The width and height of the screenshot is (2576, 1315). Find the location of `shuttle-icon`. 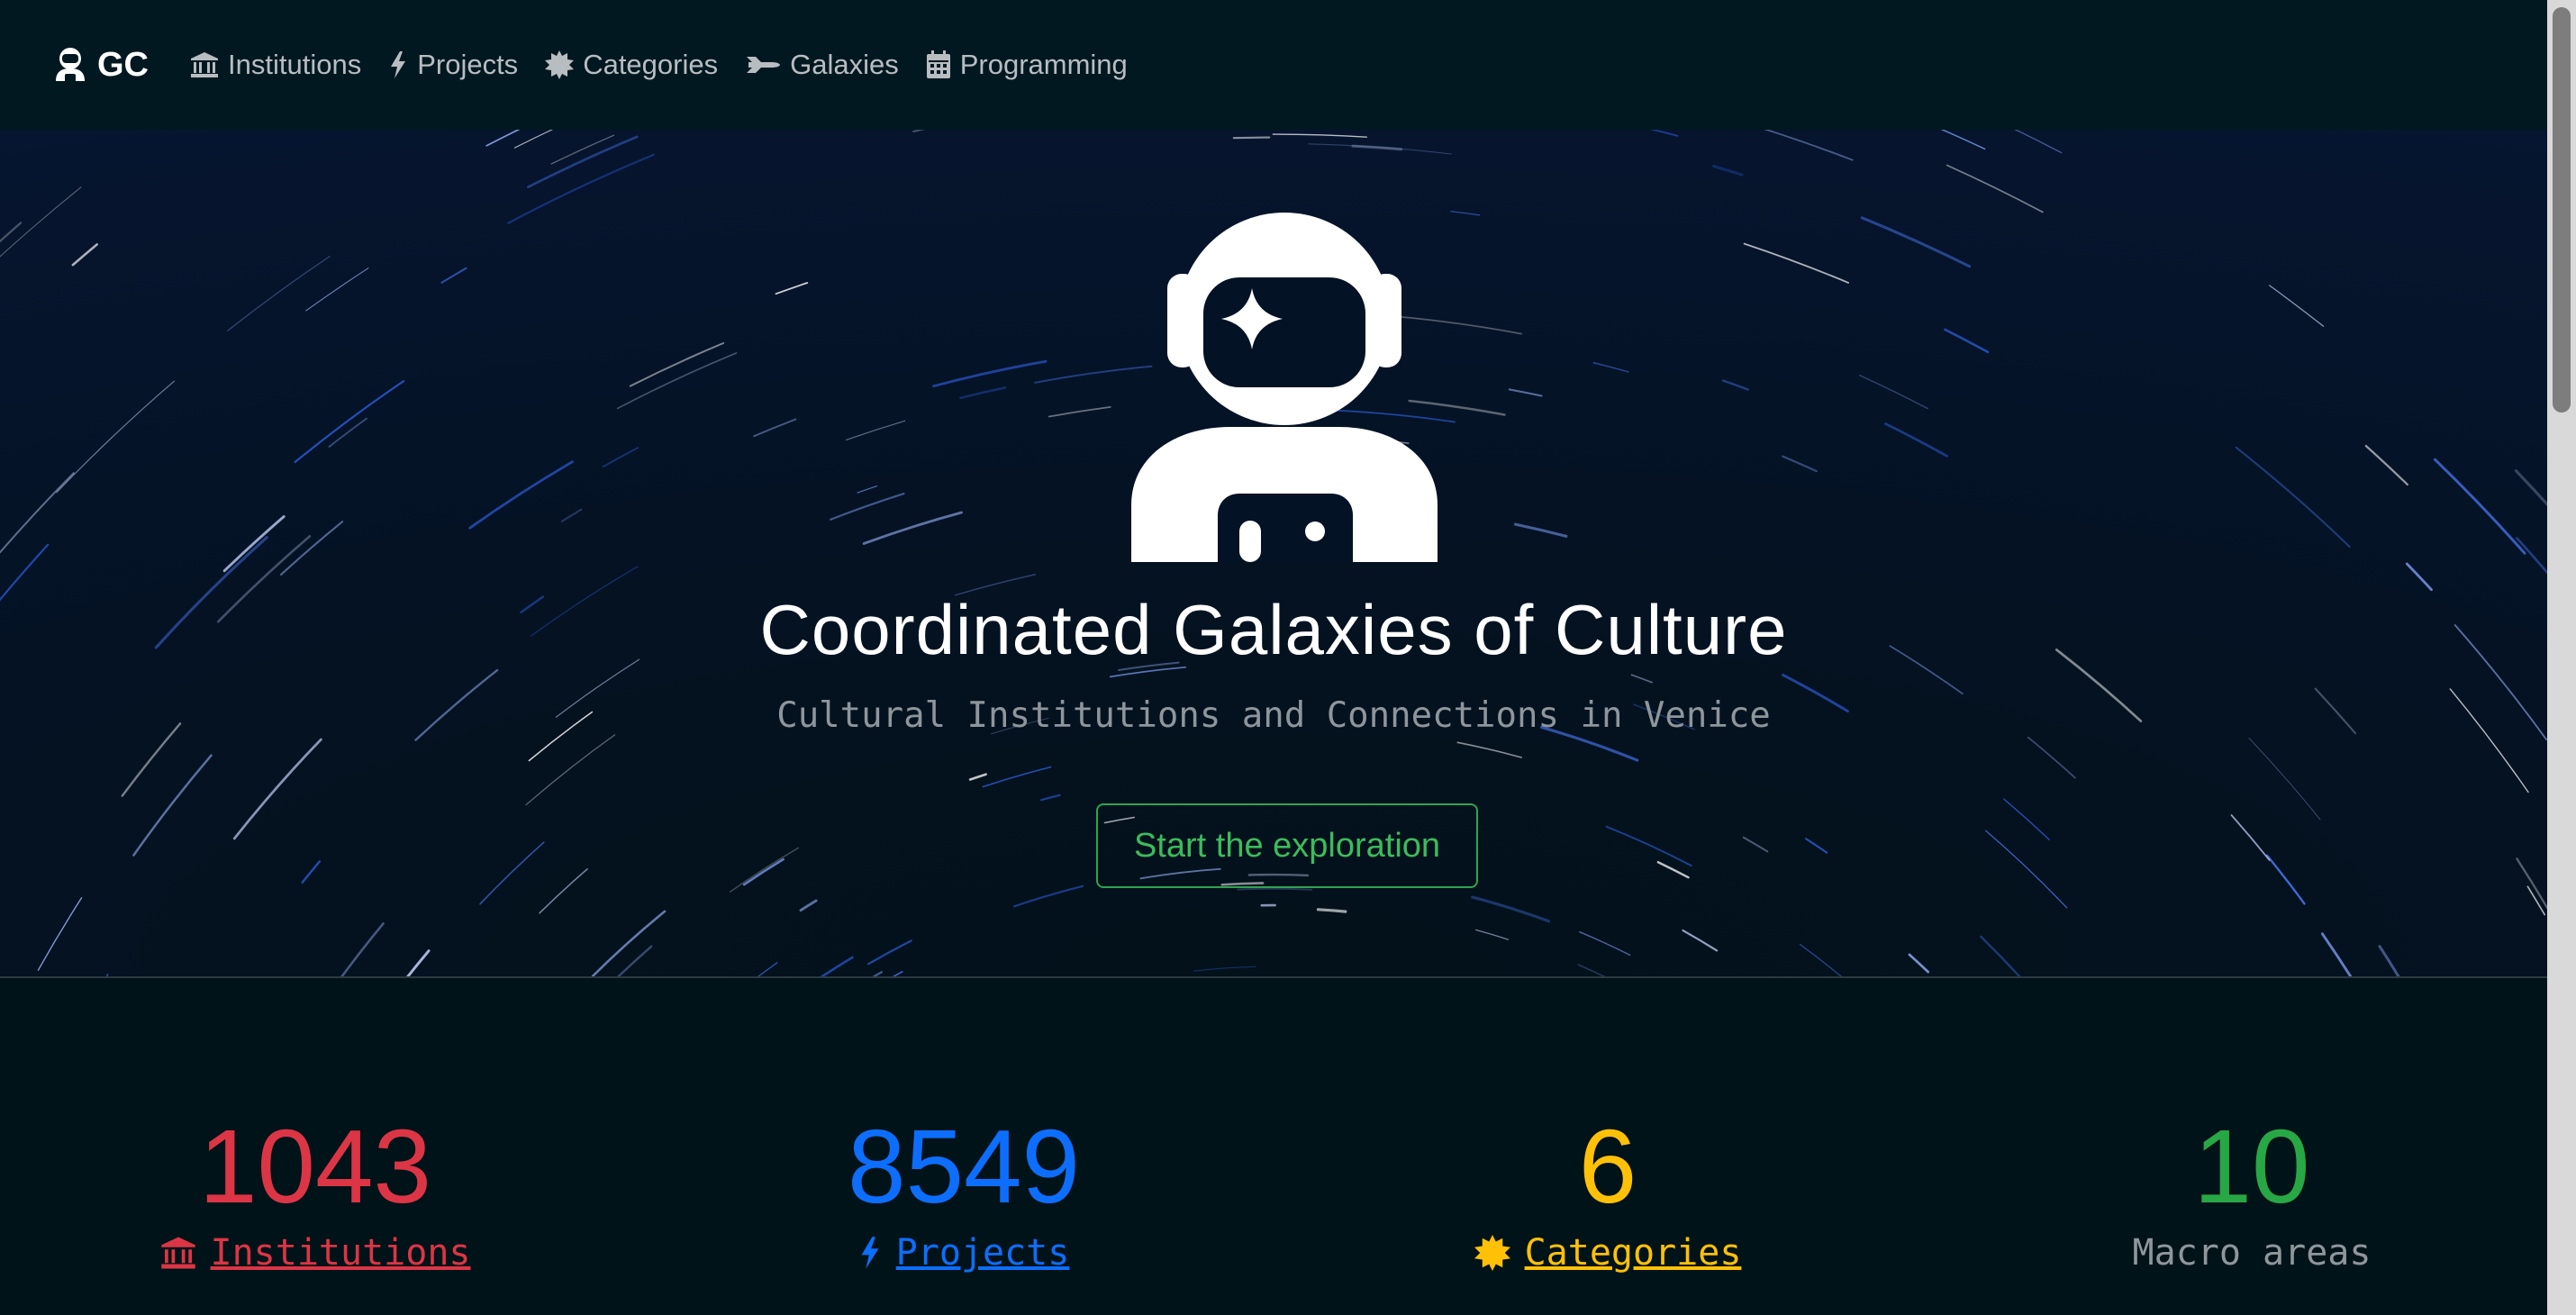

shuttle-icon is located at coordinates (764, 65).